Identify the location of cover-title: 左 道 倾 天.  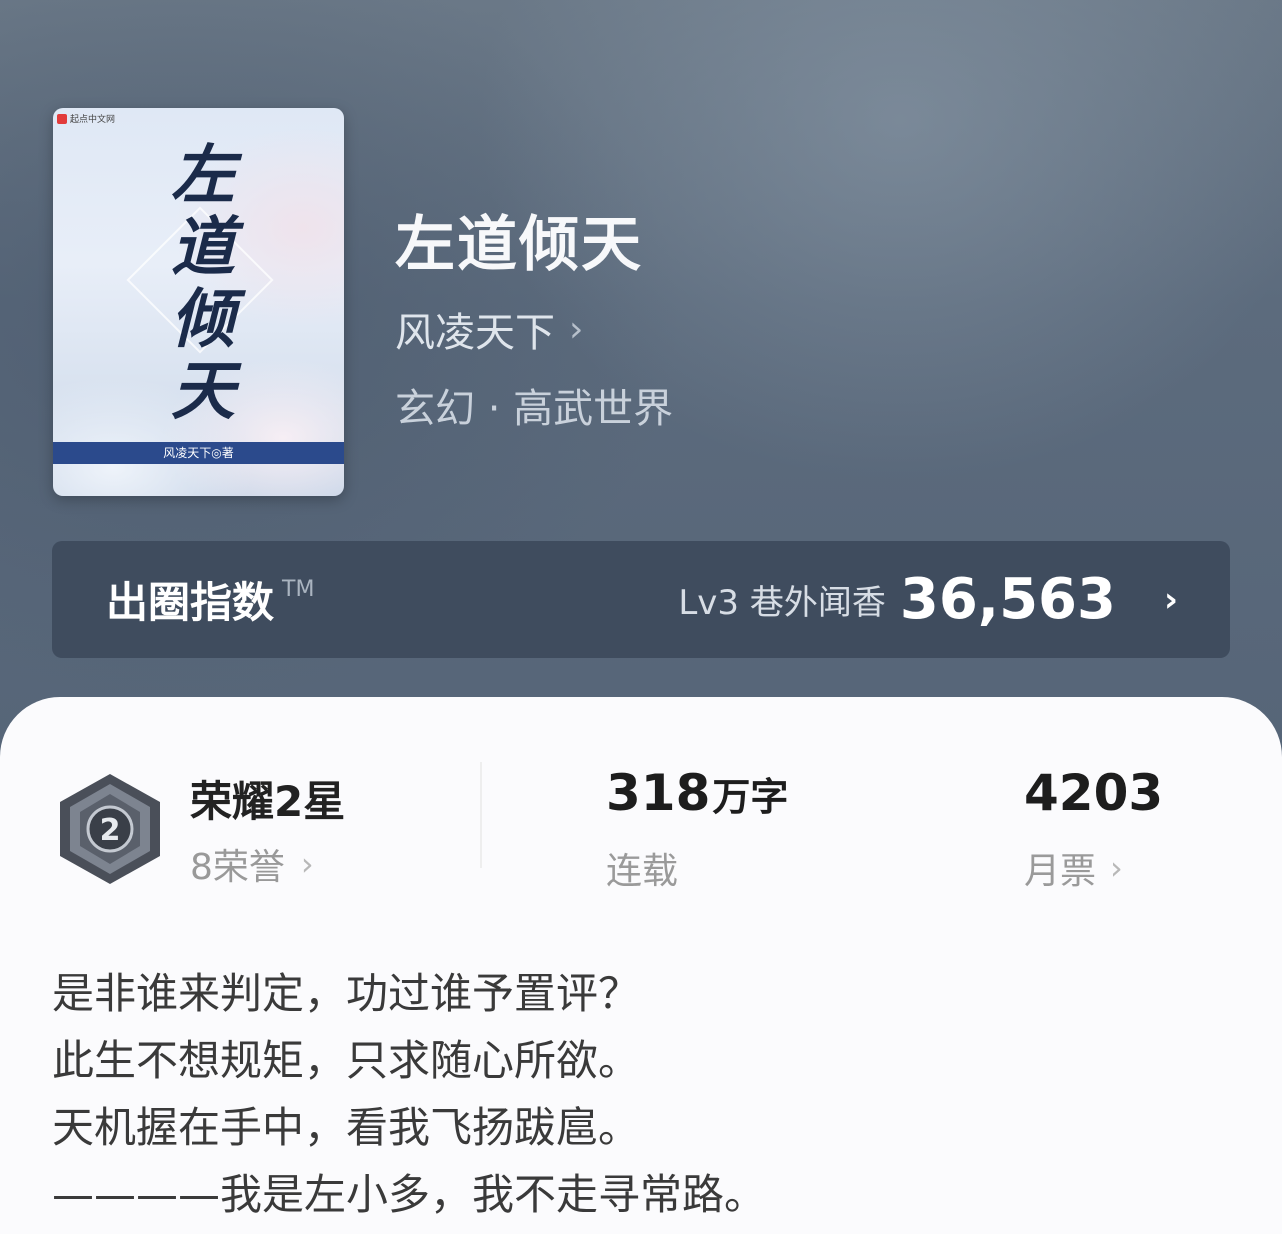
(203, 283).